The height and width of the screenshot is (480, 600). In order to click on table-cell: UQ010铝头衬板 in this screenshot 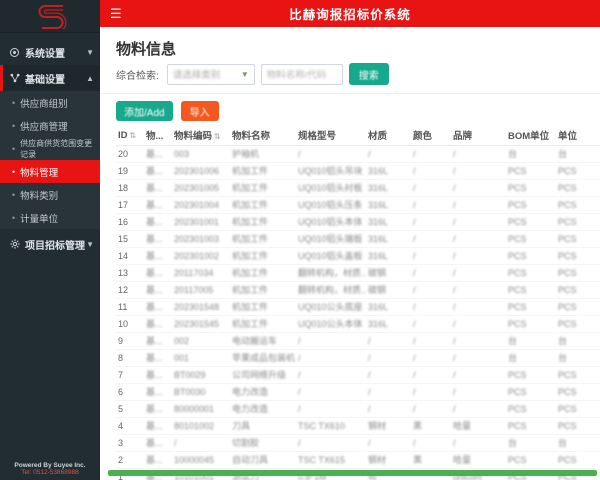, I will do `click(331, 188)`.